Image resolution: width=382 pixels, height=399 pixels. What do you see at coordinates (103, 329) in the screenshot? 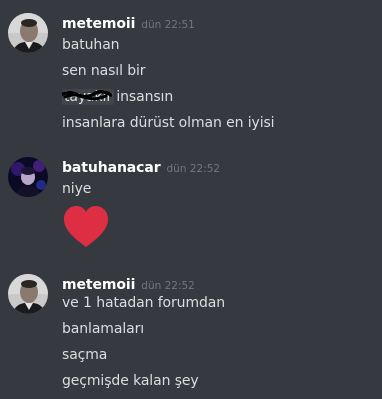
I see `message-line: banlamaları` at bounding box center [103, 329].